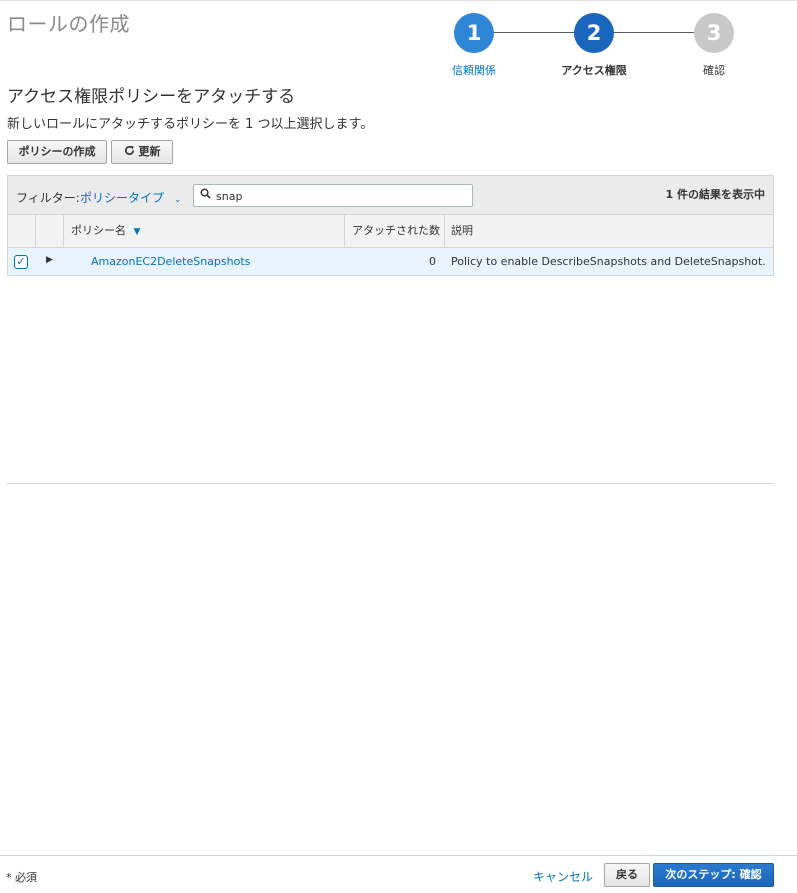  Describe the element at coordinates (151, 97) in the screenshot. I see `section-title: アクセス権限ポリシーをアタッチする` at that location.